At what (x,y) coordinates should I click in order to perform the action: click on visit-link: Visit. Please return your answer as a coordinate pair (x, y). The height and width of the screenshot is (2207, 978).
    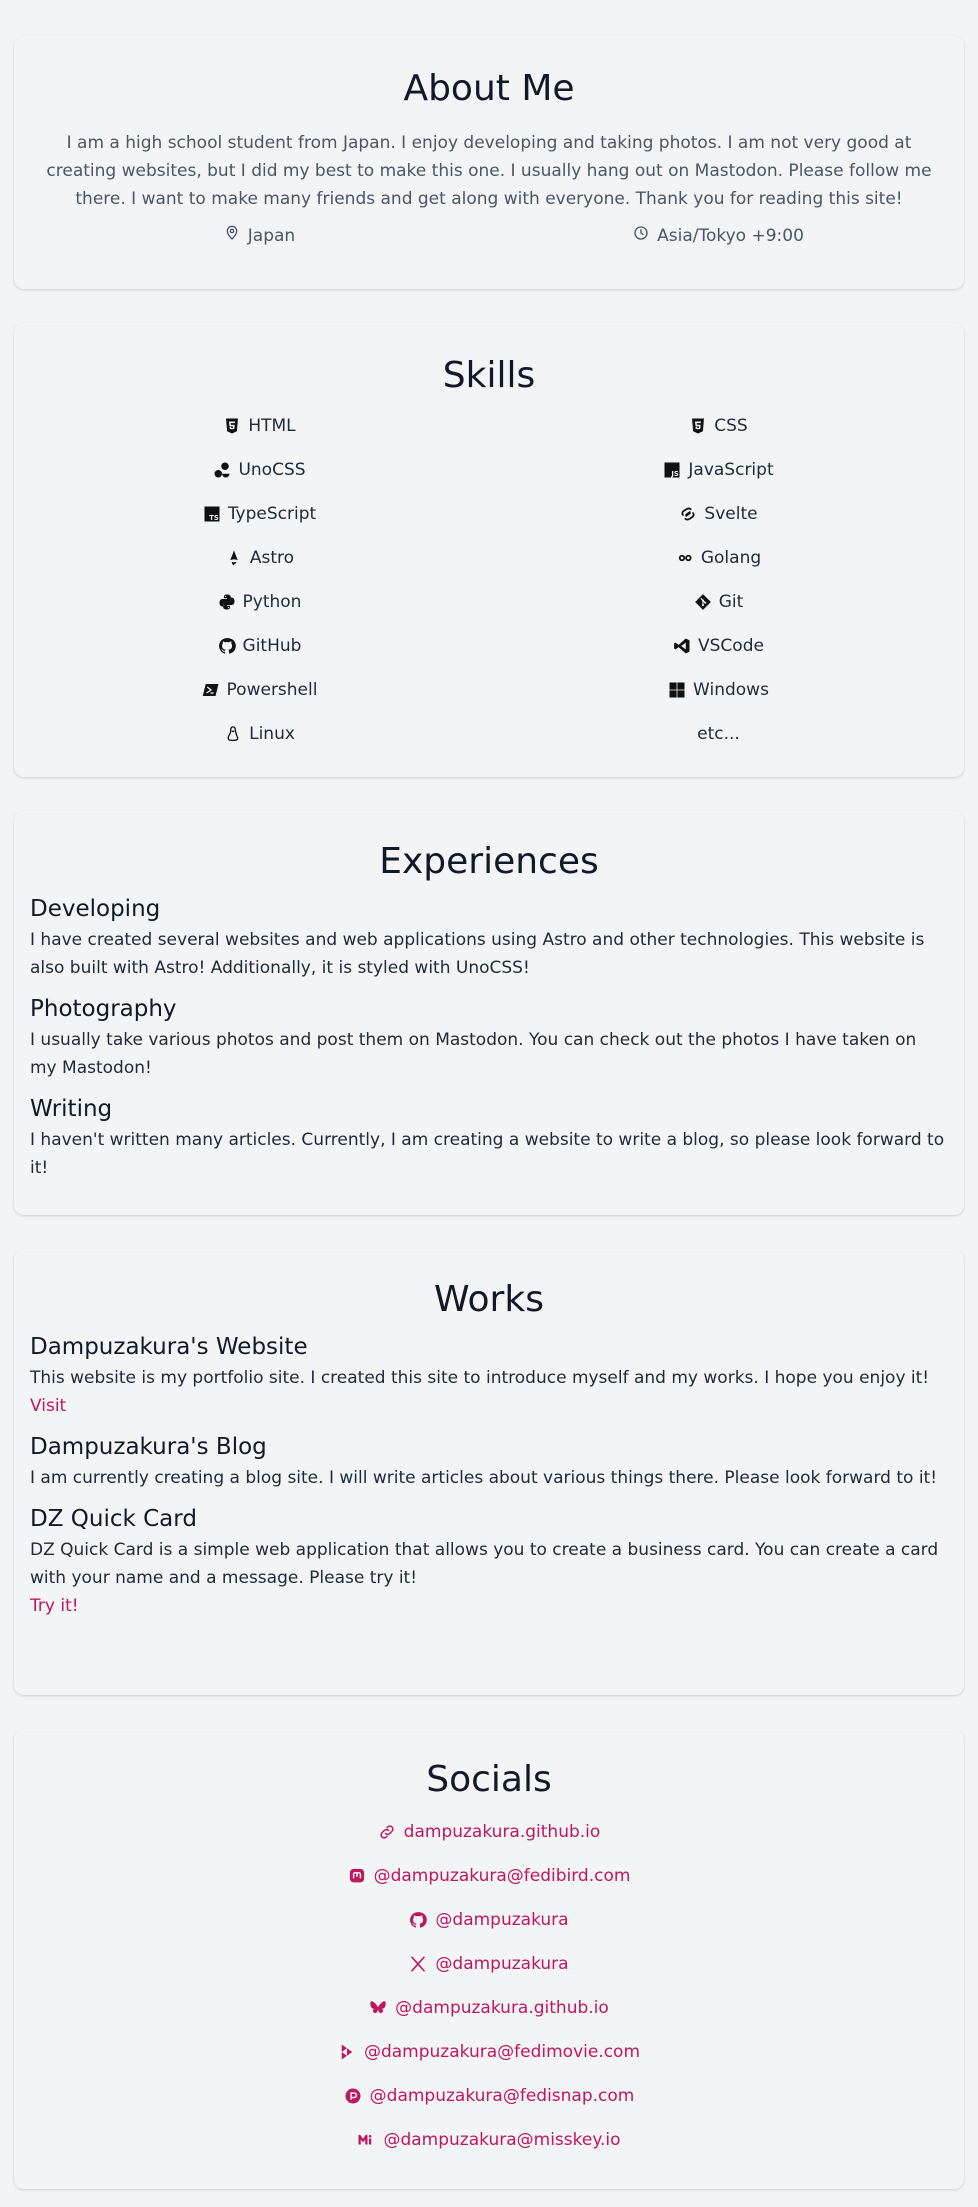
    Looking at the image, I should click on (489, 1406).